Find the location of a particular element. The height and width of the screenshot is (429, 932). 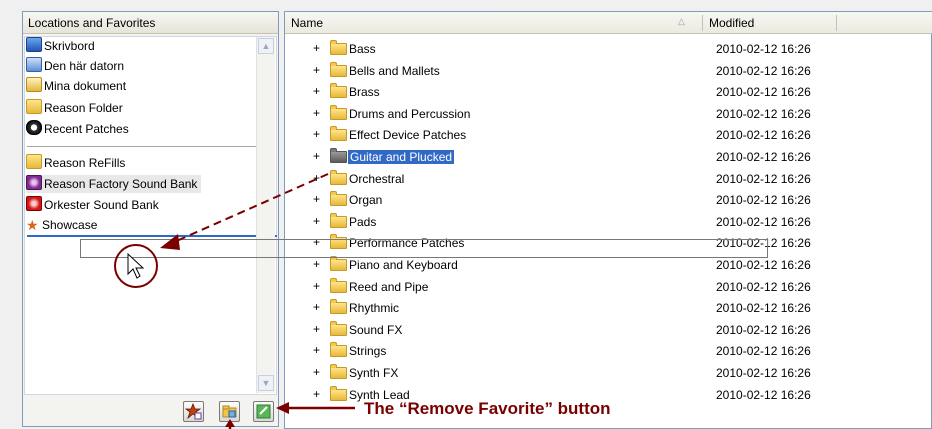

lower-callout-arrow-head is located at coordinates (230, 423).